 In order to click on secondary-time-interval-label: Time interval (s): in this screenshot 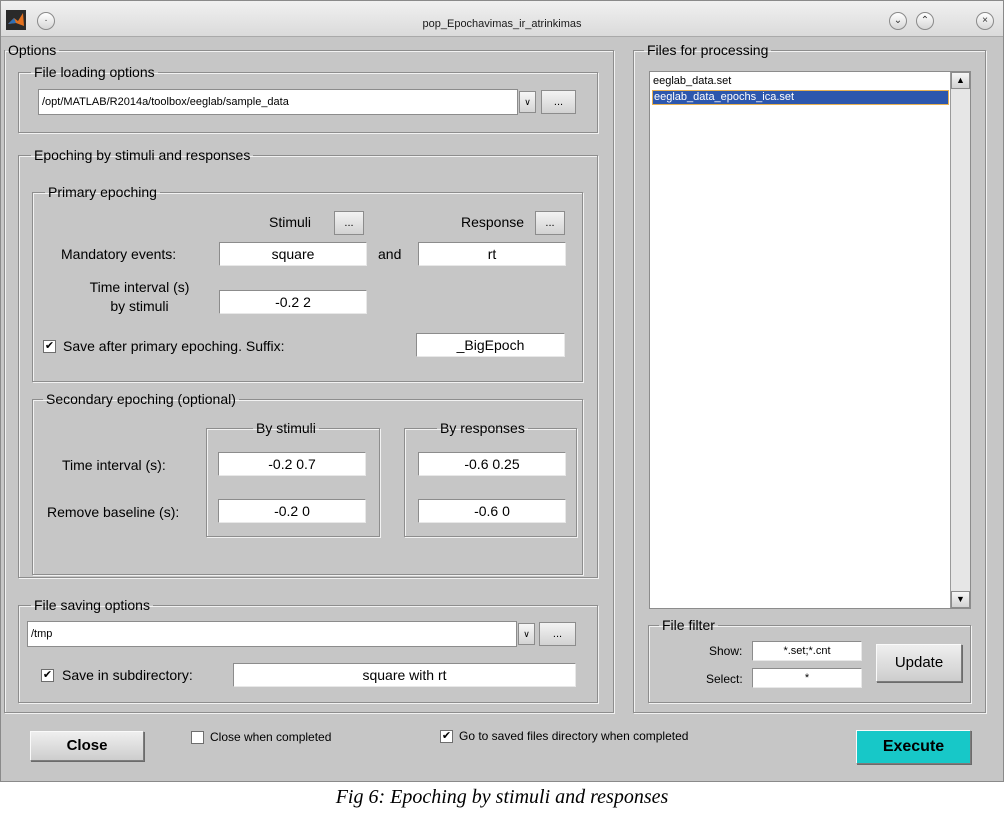, I will do `click(114, 465)`.